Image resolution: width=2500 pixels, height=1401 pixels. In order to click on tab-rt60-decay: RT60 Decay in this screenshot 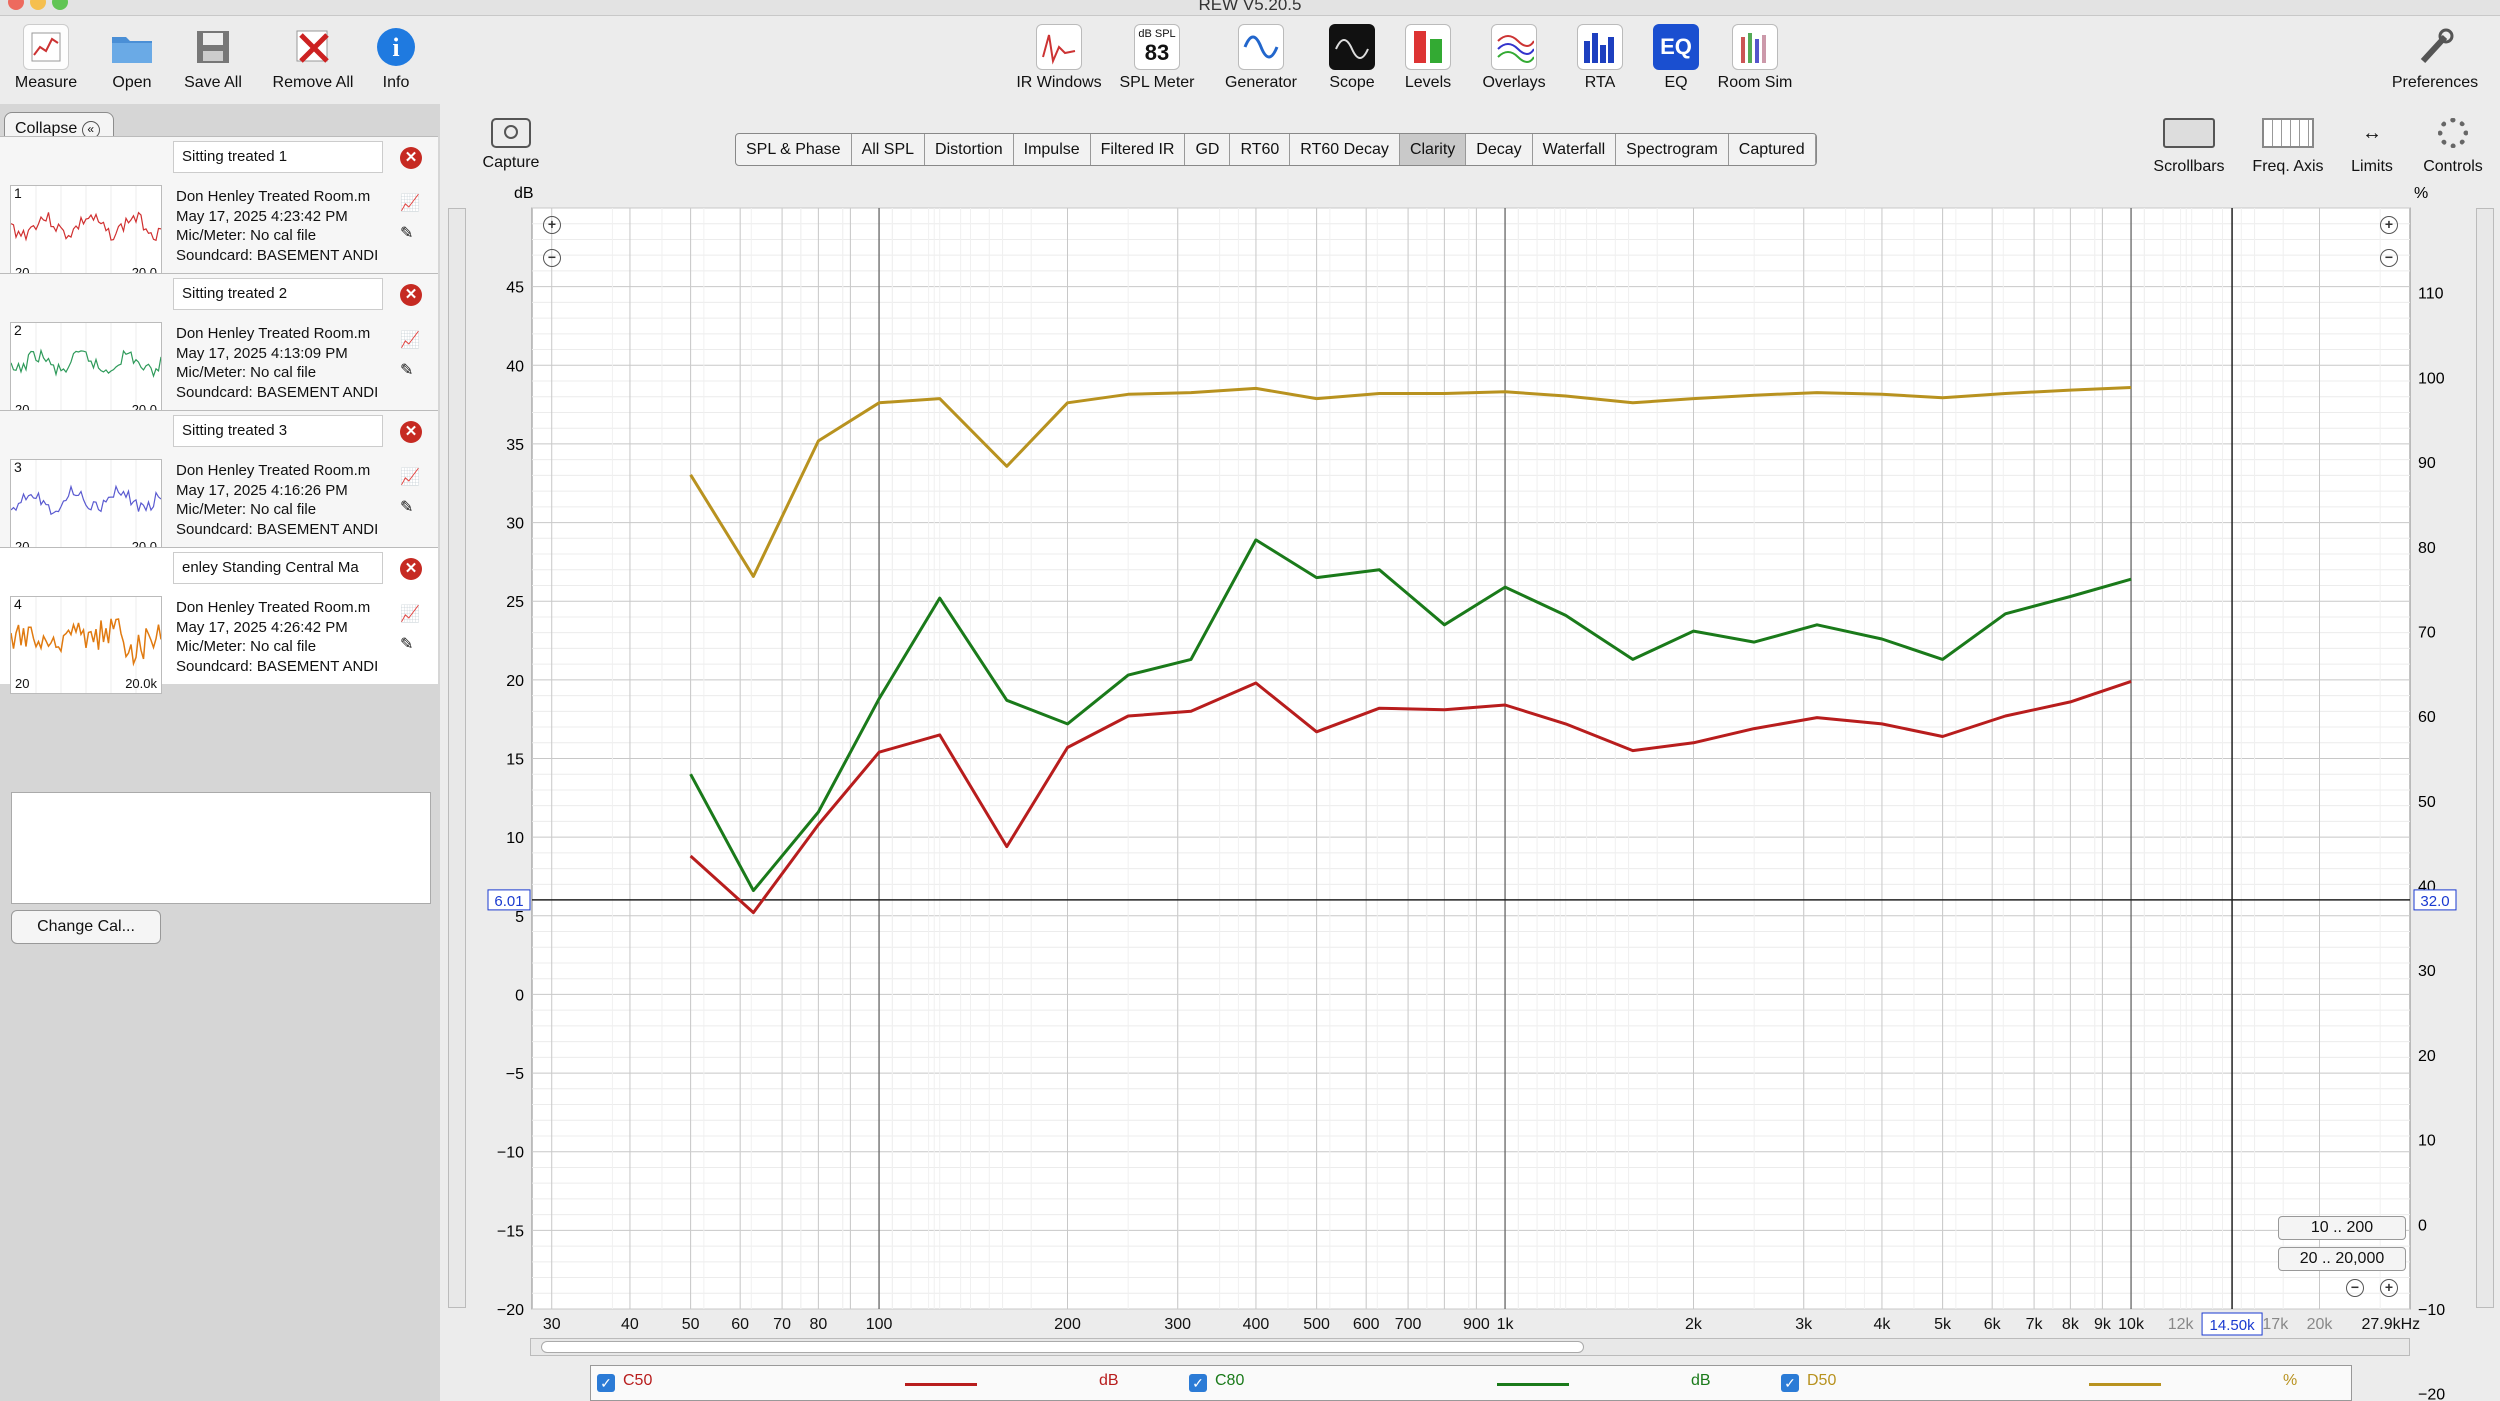, I will do `click(1345, 149)`.